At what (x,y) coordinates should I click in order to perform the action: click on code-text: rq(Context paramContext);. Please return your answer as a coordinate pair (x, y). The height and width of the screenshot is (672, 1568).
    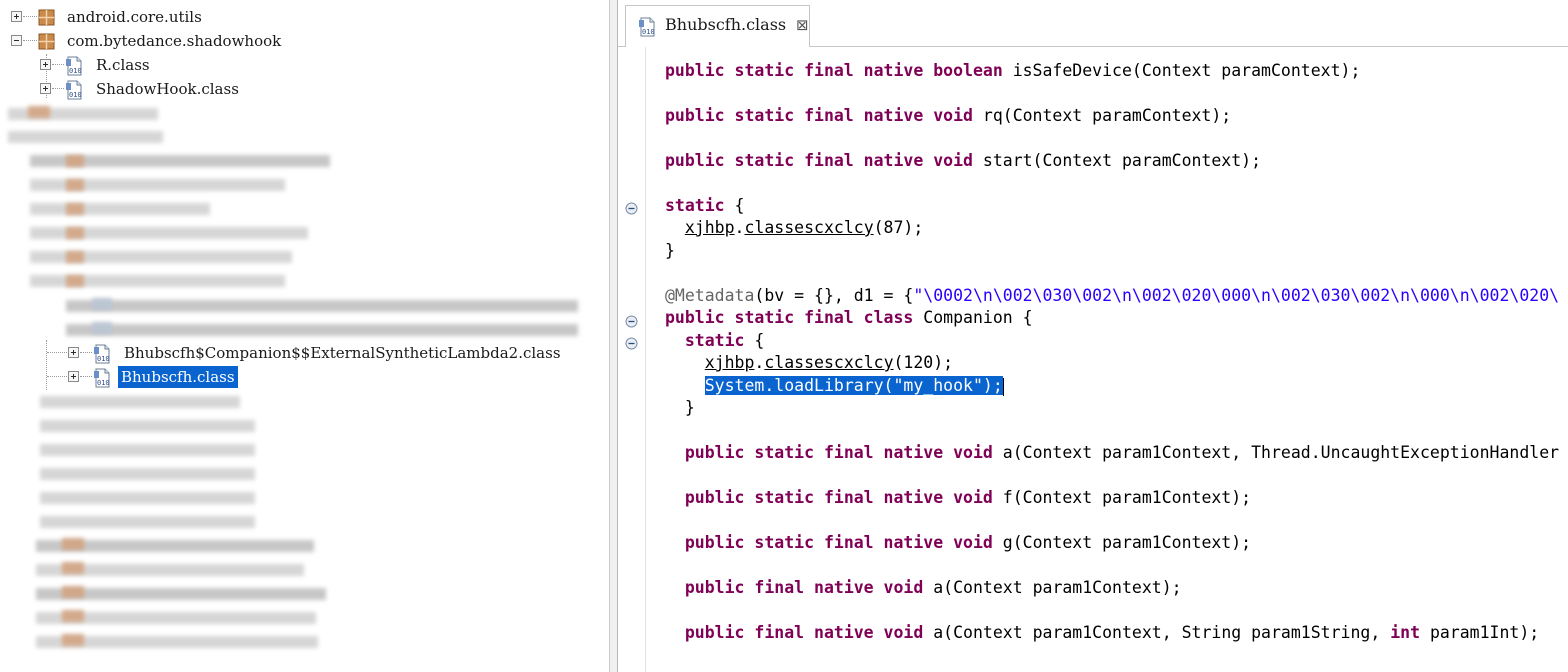
    Looking at the image, I should click on (1107, 115).